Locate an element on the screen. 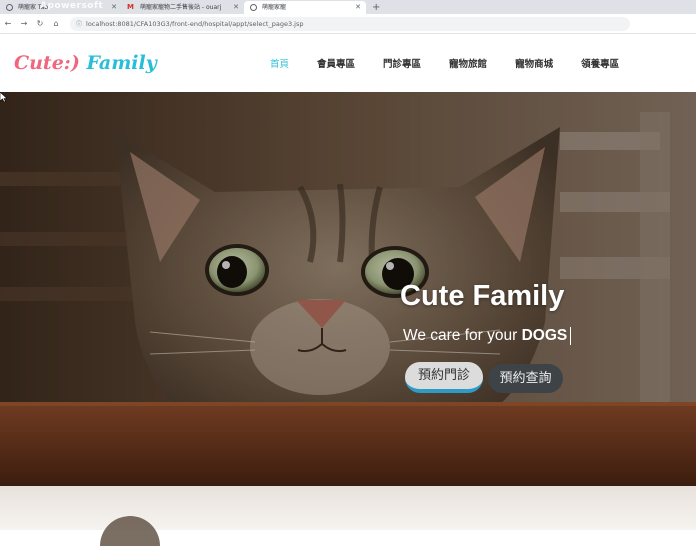  site-logo: Cute:) Family is located at coordinates (85, 63).